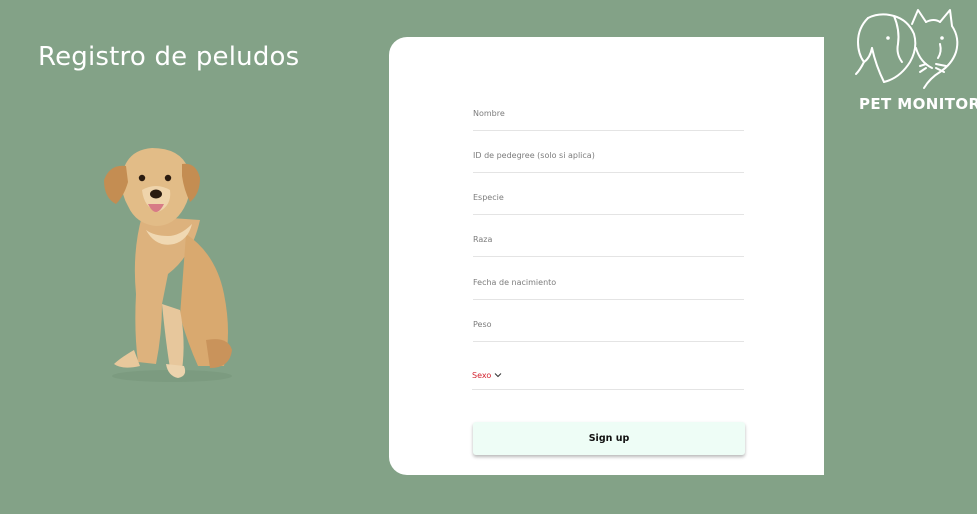 This screenshot has height=514, width=977. What do you see at coordinates (169, 57) in the screenshot?
I see `page-title: Registro de peludos` at bounding box center [169, 57].